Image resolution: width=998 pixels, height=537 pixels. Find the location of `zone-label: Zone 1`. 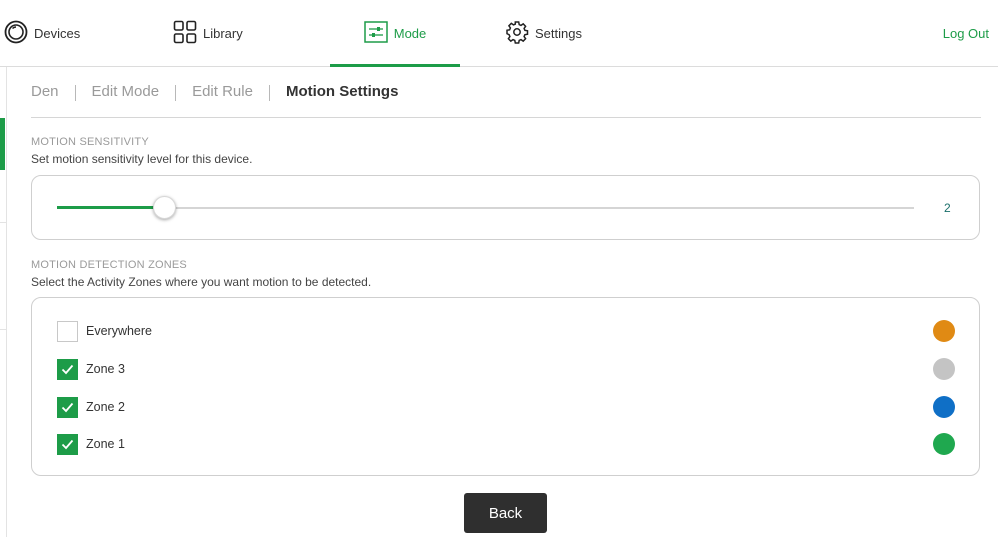

zone-label: Zone 1 is located at coordinates (105, 444).